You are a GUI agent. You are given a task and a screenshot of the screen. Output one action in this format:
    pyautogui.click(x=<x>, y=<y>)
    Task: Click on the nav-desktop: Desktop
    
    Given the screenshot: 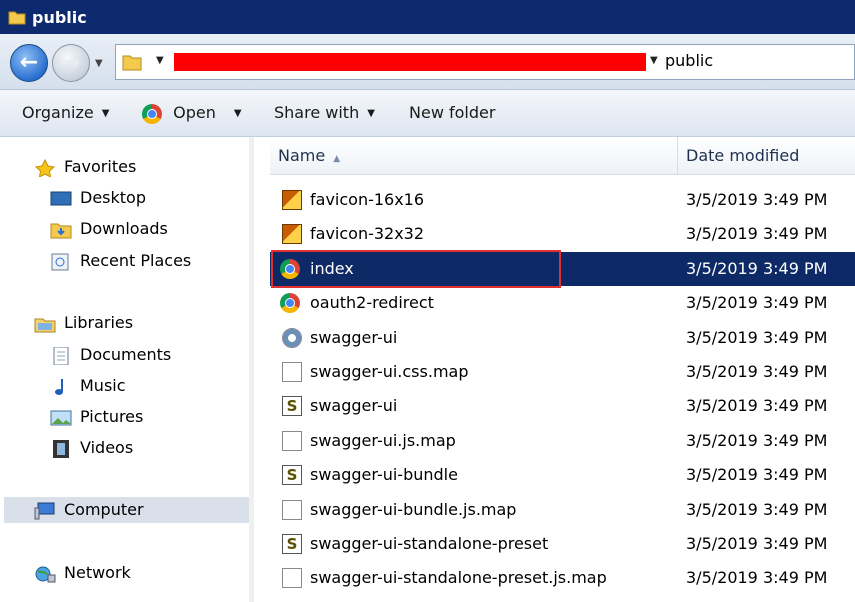 What is the action you would take?
    pyautogui.click(x=98, y=198)
    